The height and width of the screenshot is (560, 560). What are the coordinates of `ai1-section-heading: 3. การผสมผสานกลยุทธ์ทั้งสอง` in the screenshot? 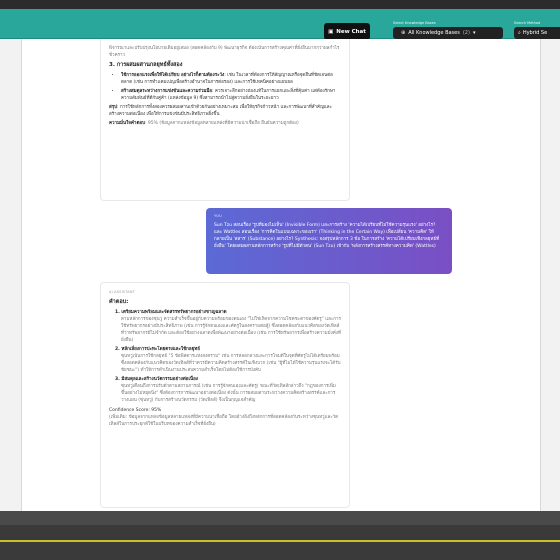 It's located at (146, 65).